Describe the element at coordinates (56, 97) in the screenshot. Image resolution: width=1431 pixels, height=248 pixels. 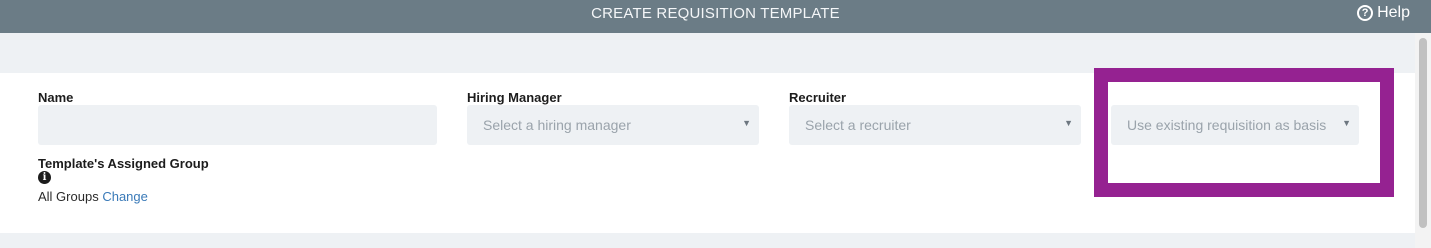
I see `name-label: Name` at that location.